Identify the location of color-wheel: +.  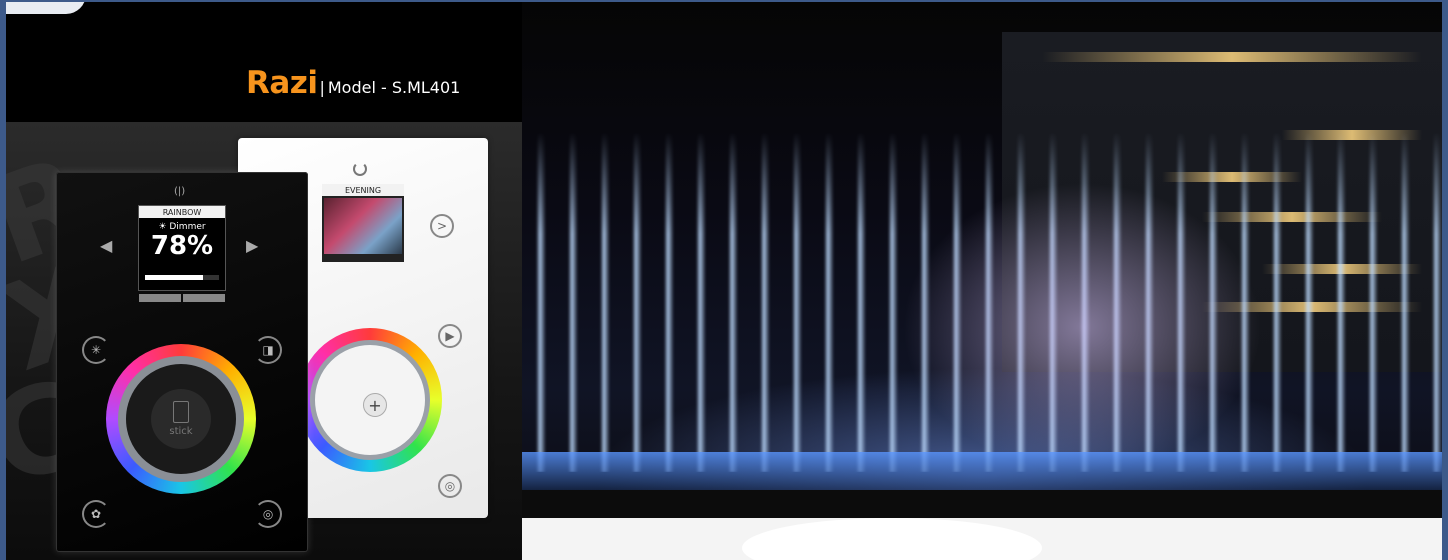
(370, 400).